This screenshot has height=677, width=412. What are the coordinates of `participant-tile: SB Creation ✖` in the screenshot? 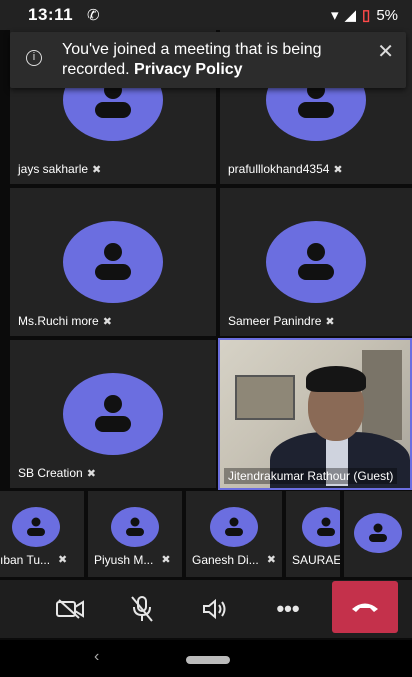 It's located at (113, 414).